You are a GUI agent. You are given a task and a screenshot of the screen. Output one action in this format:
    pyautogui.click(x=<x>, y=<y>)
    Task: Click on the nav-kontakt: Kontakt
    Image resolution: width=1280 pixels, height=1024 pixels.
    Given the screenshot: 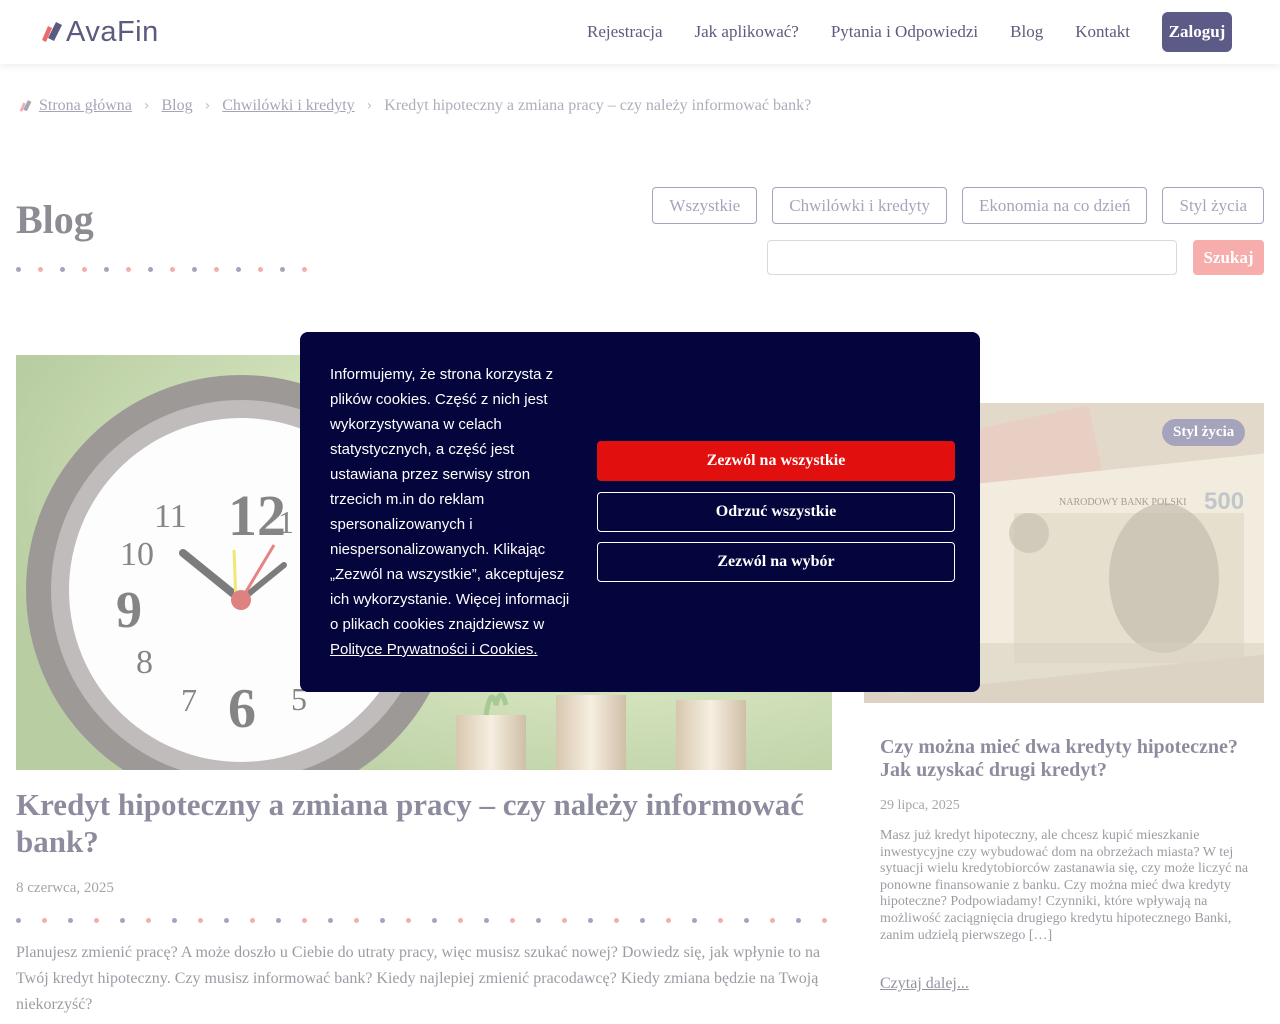 What is the action you would take?
    pyautogui.click(x=1102, y=32)
    